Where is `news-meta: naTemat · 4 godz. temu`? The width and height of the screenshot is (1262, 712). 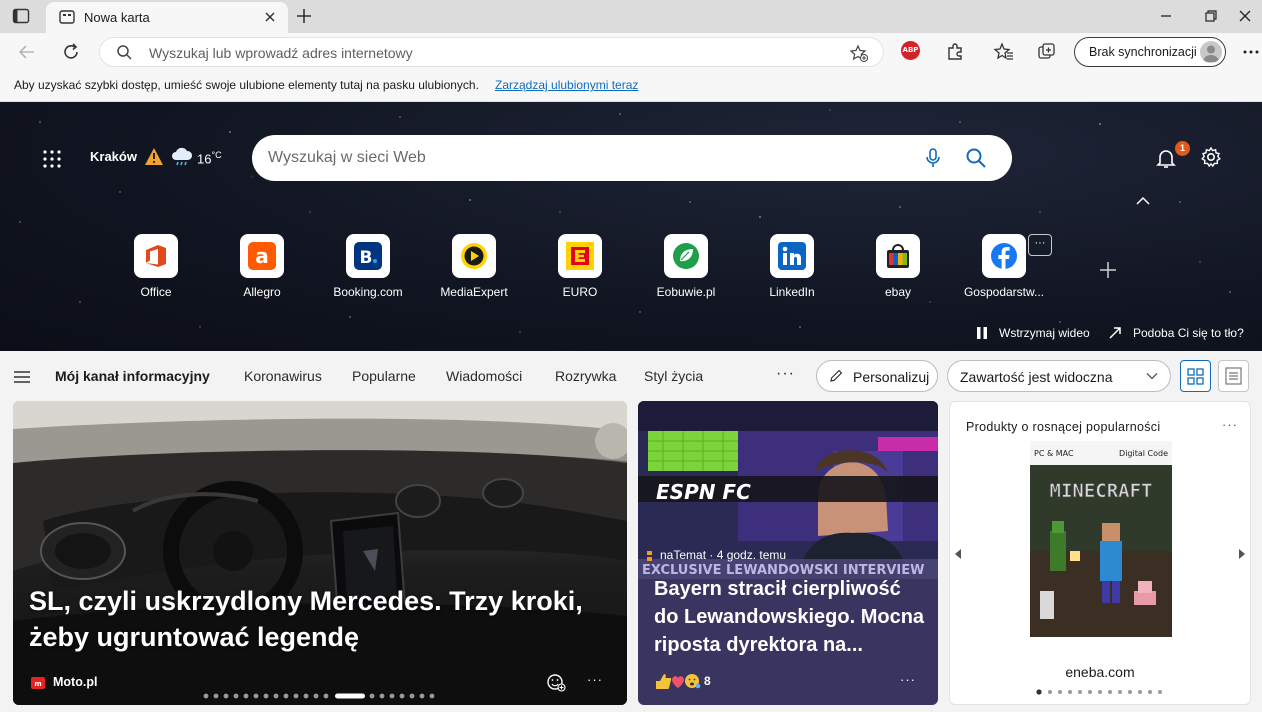 news-meta: naTemat · 4 godz. temu is located at coordinates (723, 555).